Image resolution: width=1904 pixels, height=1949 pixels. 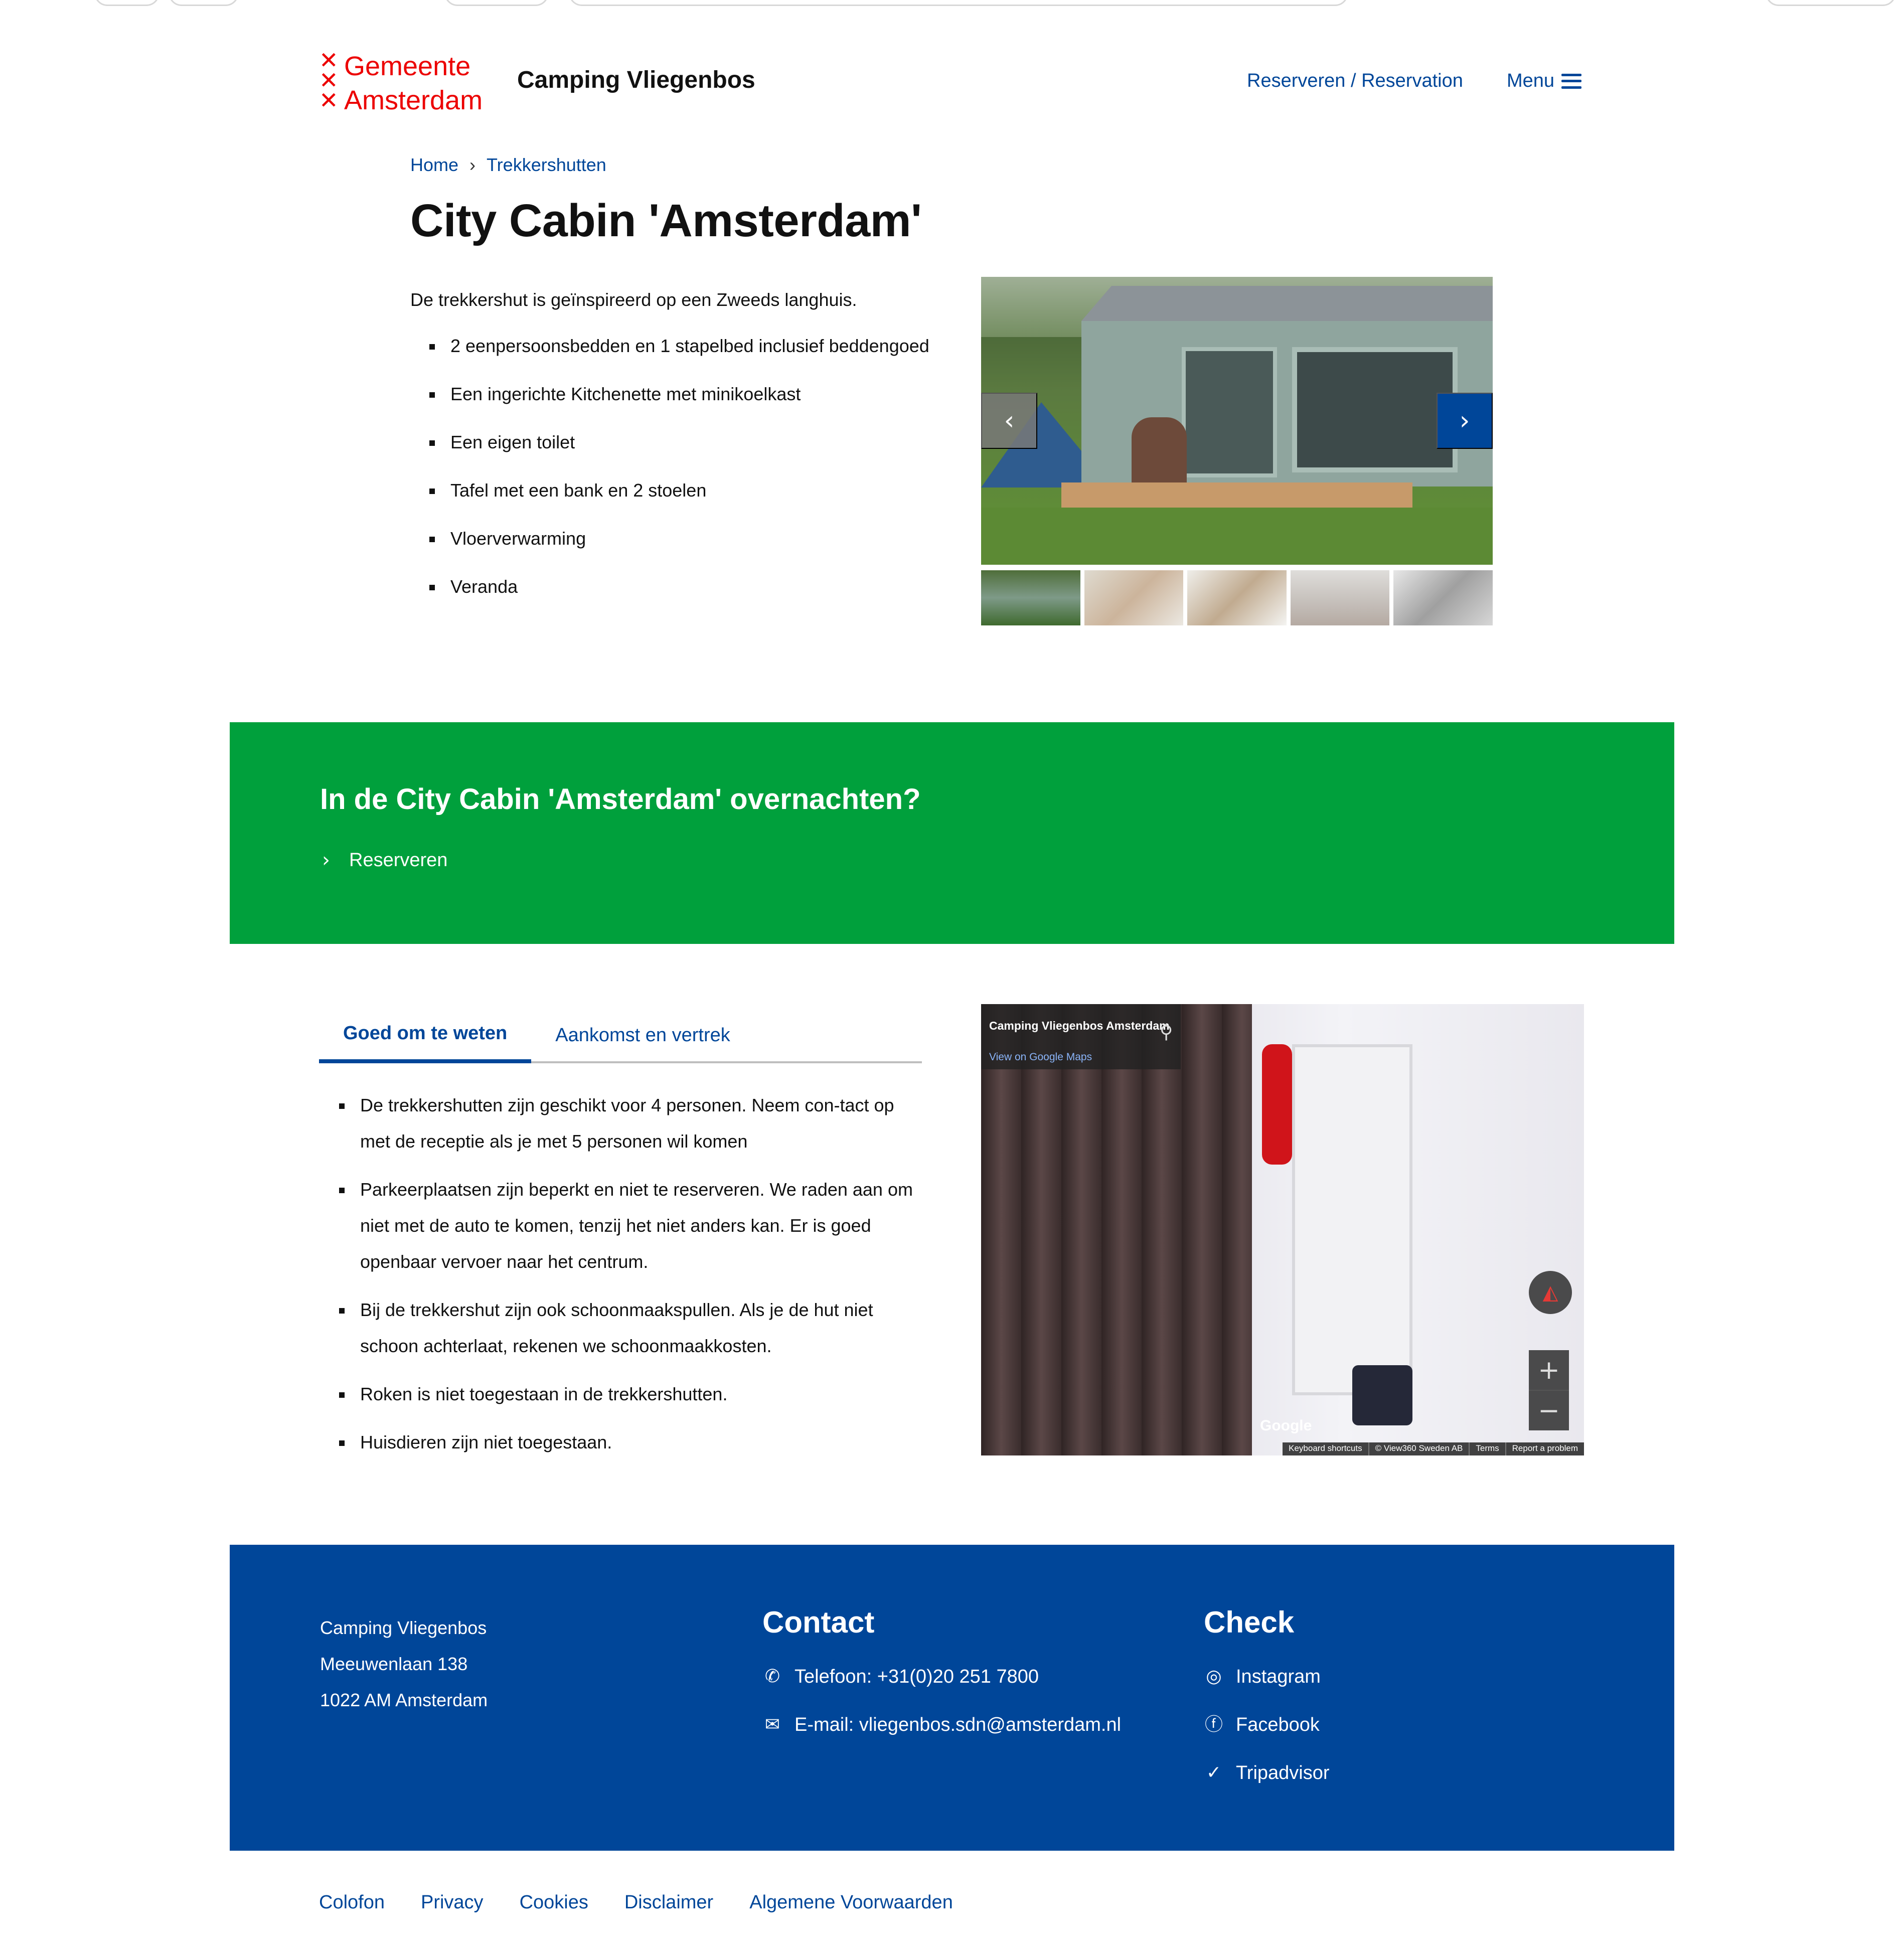 What do you see at coordinates (1544, 81) in the screenshot?
I see `menu-button: Menu` at bounding box center [1544, 81].